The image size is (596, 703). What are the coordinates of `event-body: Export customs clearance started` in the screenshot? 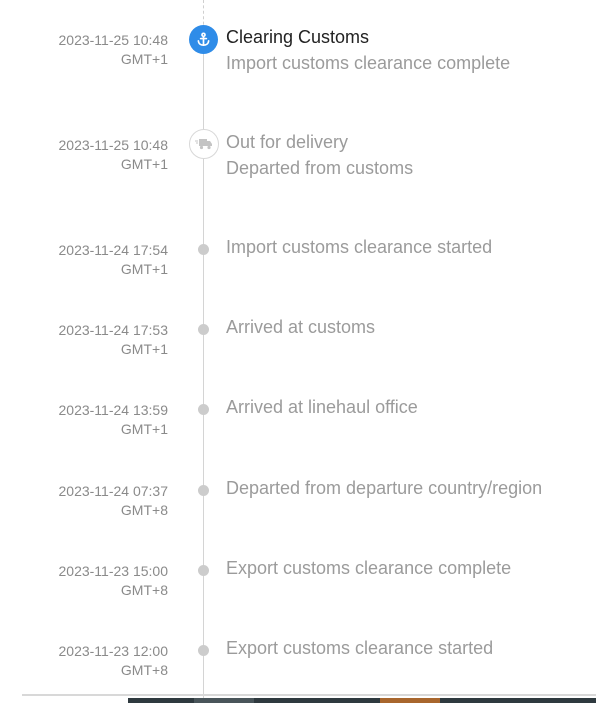 It's located at (359, 648).